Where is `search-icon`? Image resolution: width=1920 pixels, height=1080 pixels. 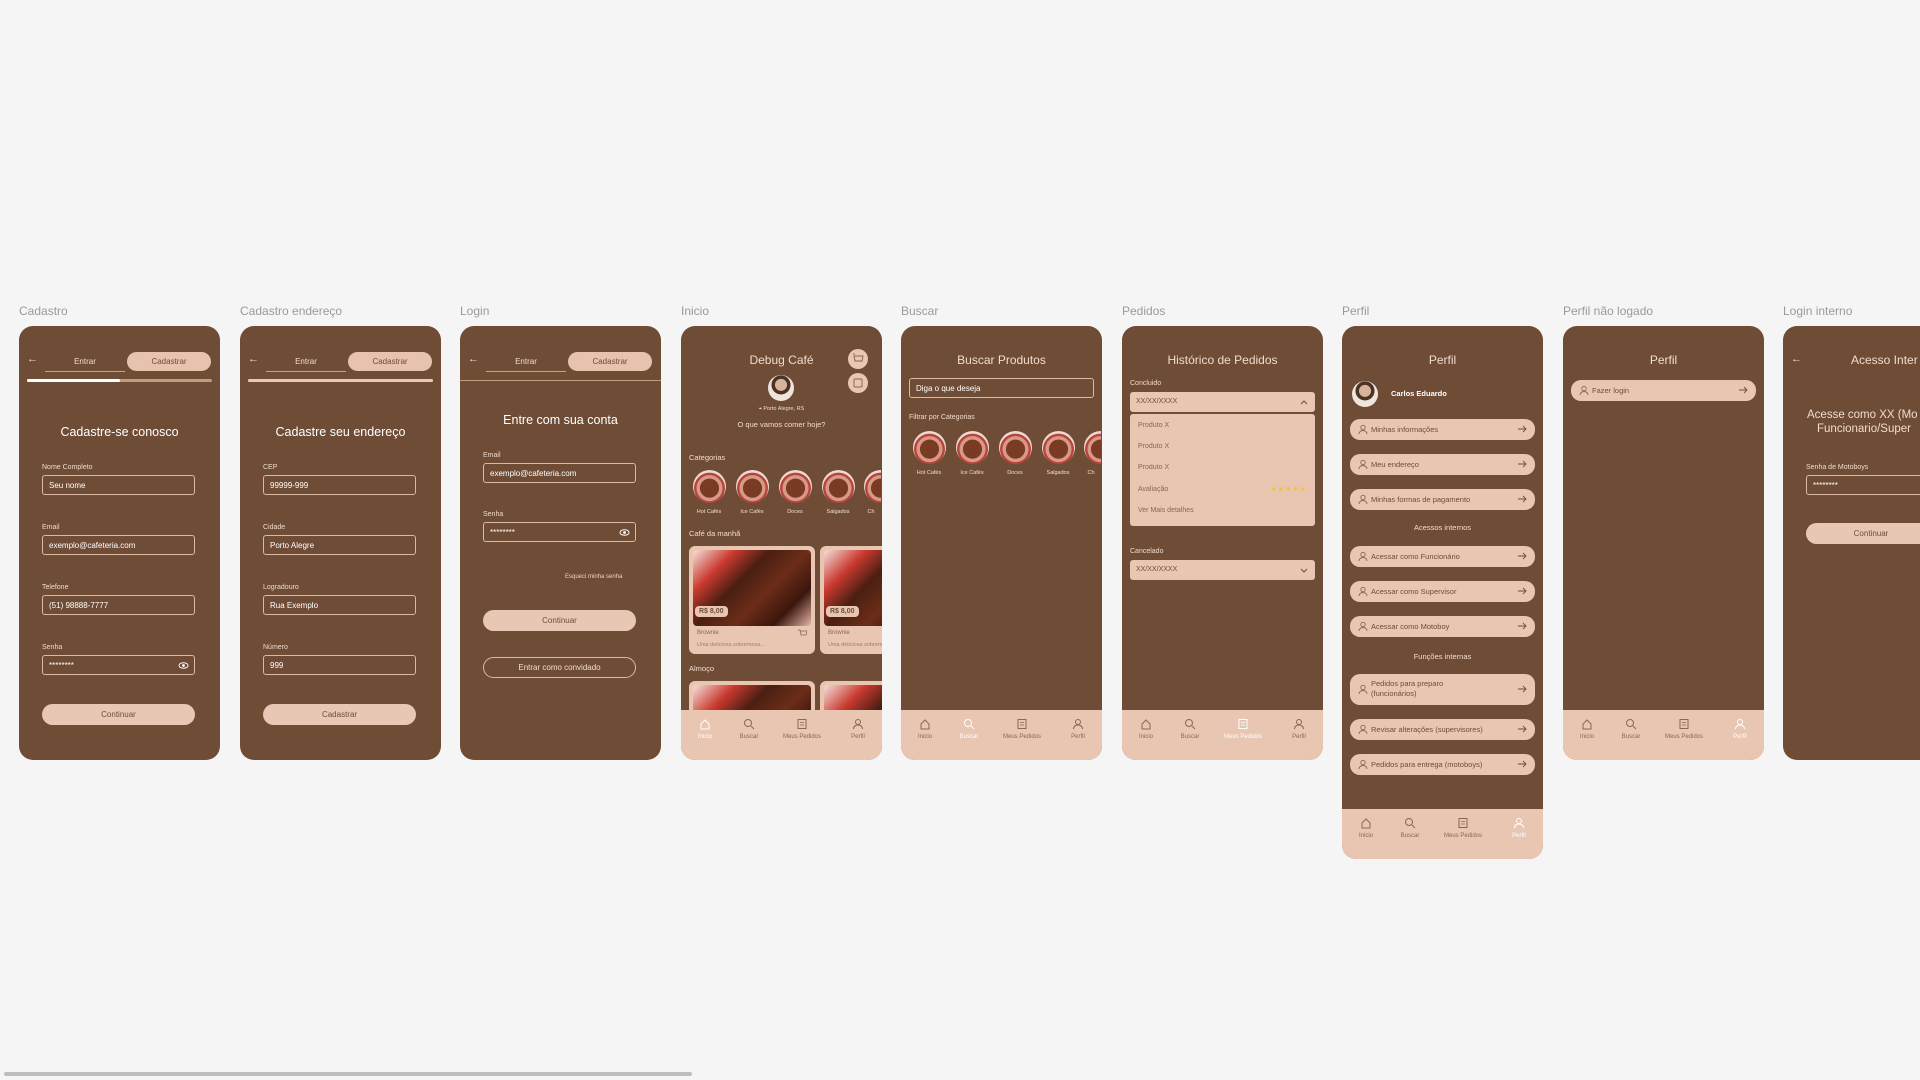
search-icon is located at coordinates (1410, 823).